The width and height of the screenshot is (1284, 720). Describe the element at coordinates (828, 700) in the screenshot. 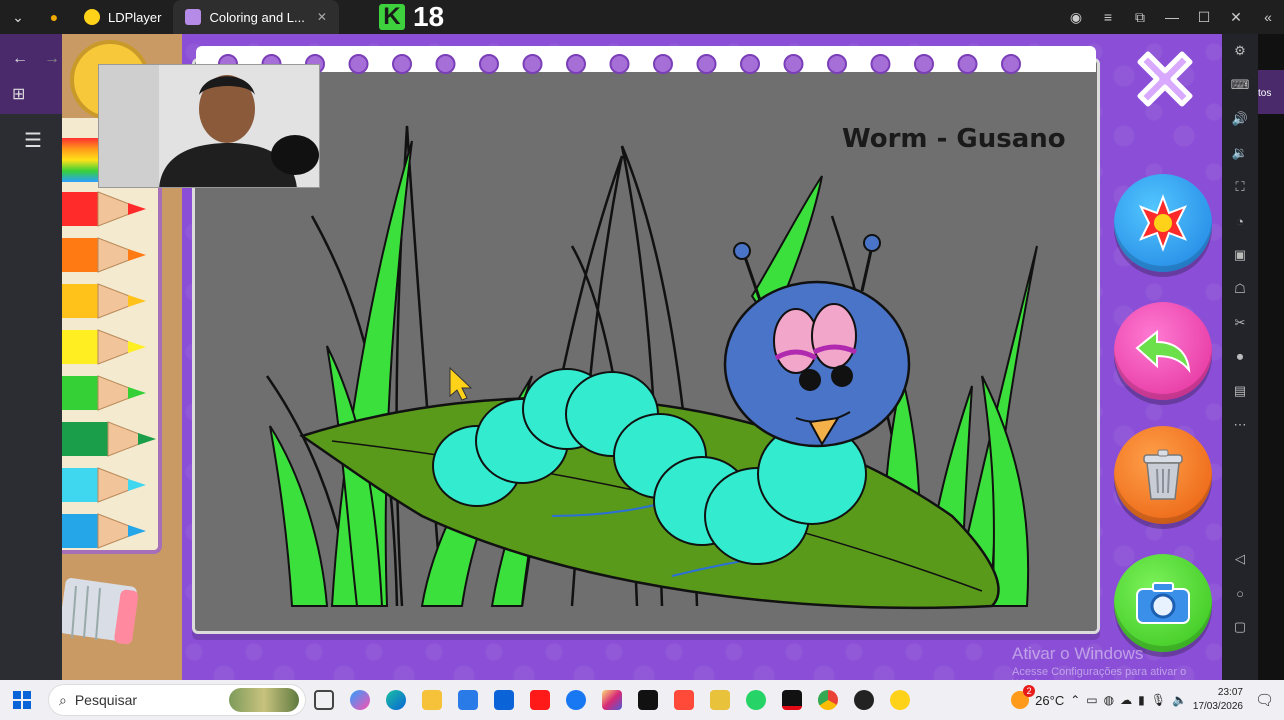

I see `chrome-icon` at that location.